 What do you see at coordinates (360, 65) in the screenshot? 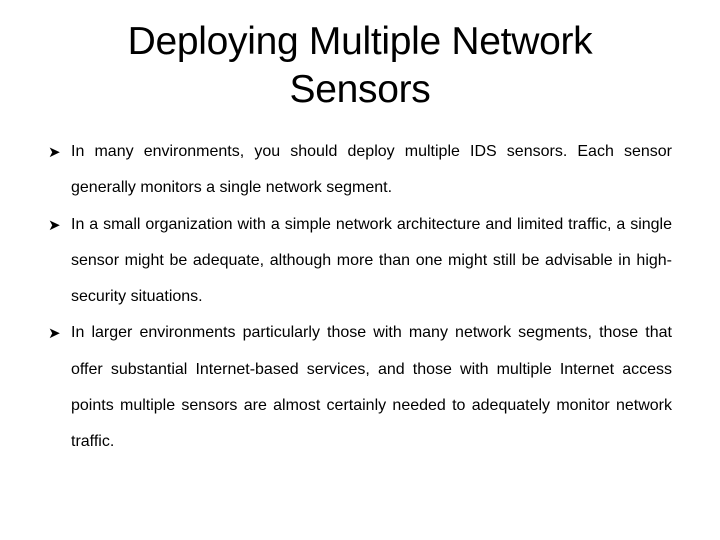
I see `slide-title: Deploying Multiple Network Sensors` at bounding box center [360, 65].